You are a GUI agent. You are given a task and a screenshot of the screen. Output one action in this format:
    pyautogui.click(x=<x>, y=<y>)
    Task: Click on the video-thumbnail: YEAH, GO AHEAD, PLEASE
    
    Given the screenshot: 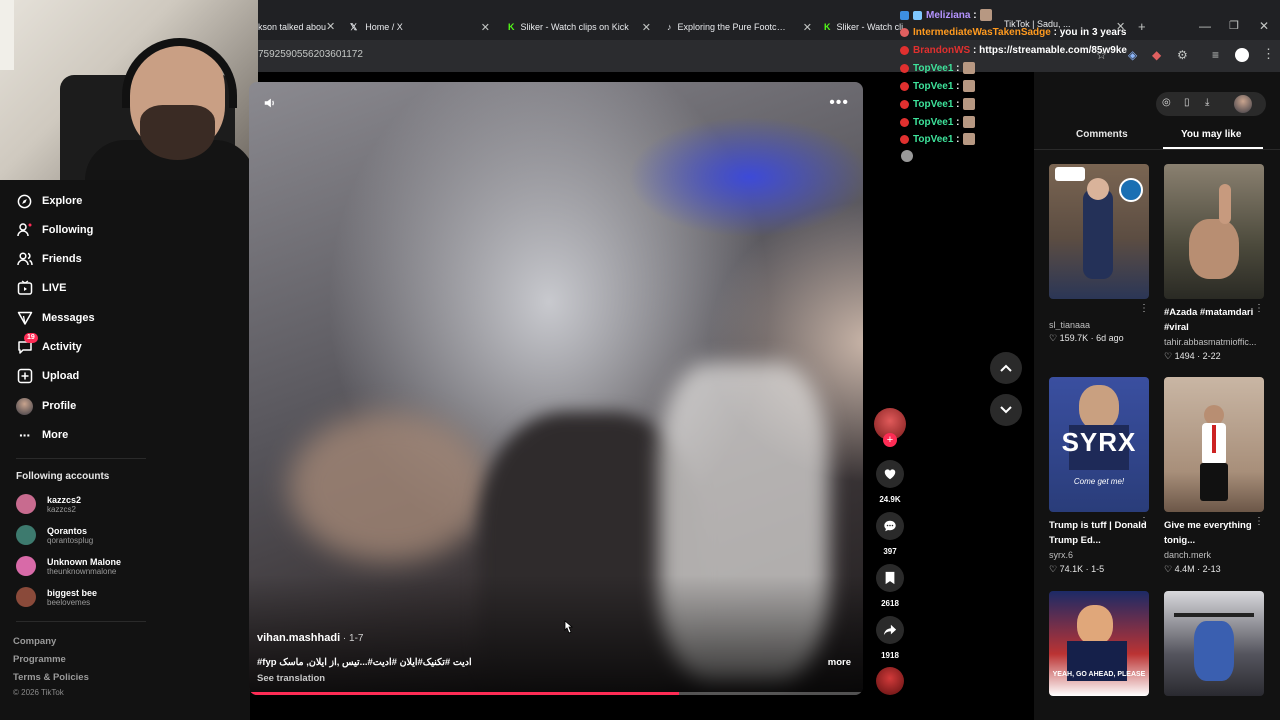 What is the action you would take?
    pyautogui.click(x=1099, y=643)
    